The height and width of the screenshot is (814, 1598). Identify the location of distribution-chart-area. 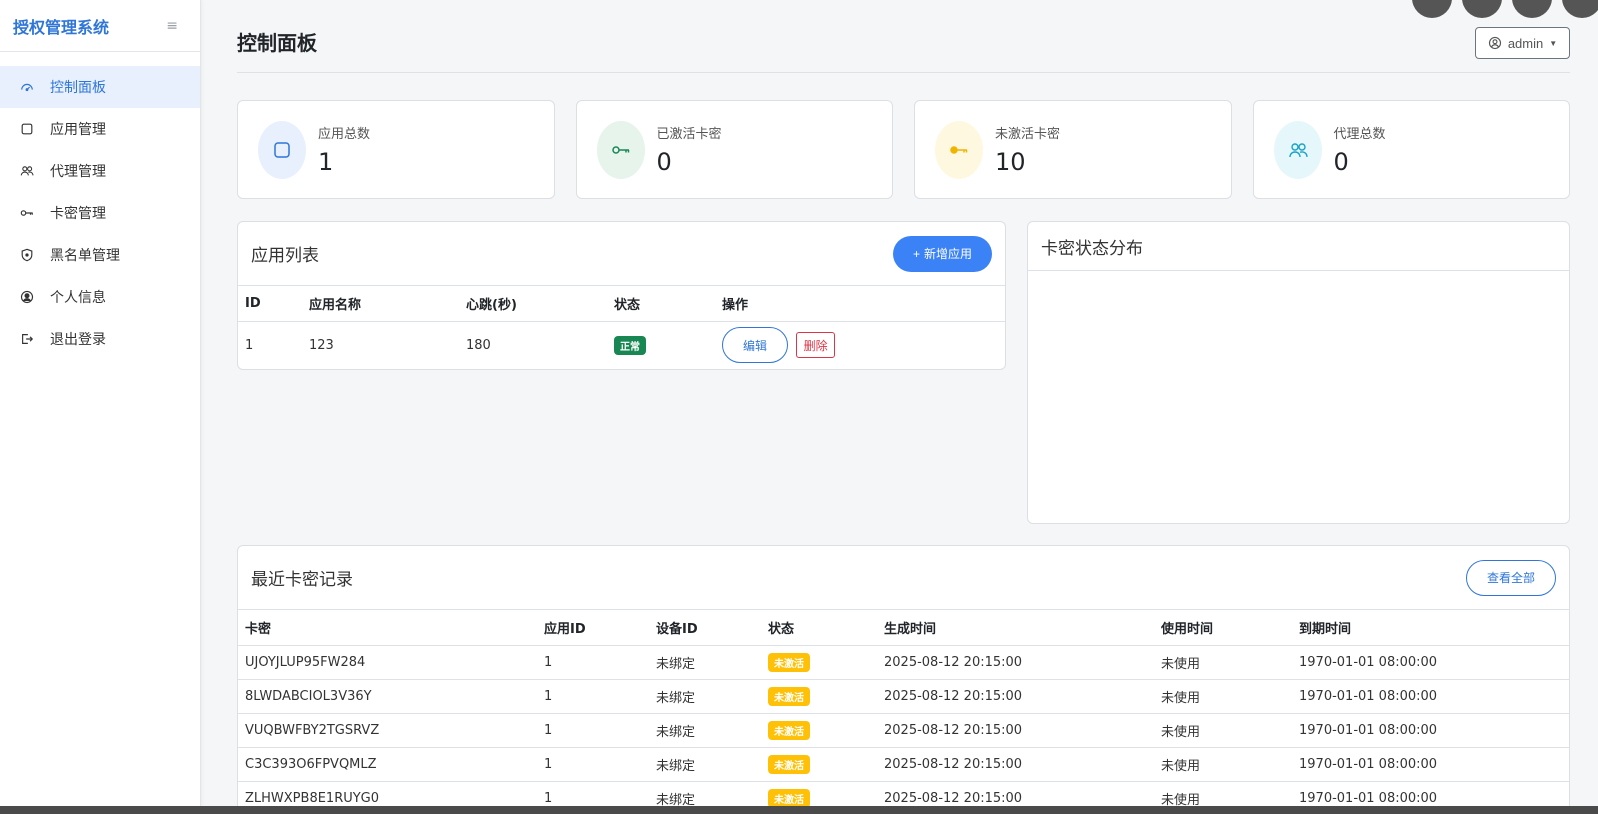
(1298, 397).